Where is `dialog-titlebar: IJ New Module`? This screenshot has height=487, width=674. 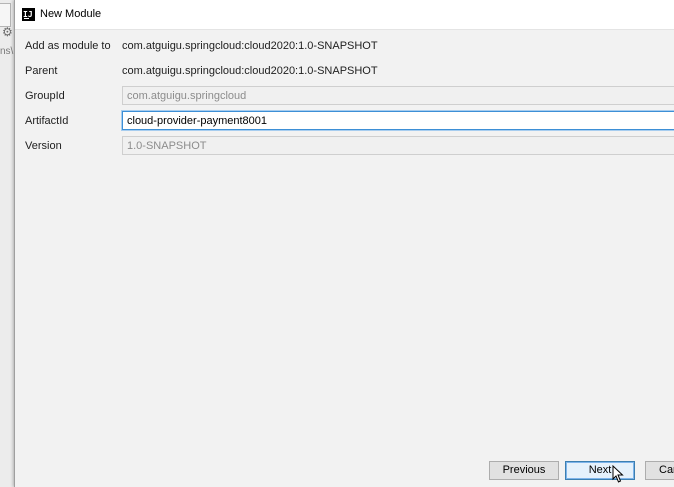 dialog-titlebar: IJ New Module is located at coordinates (344, 15).